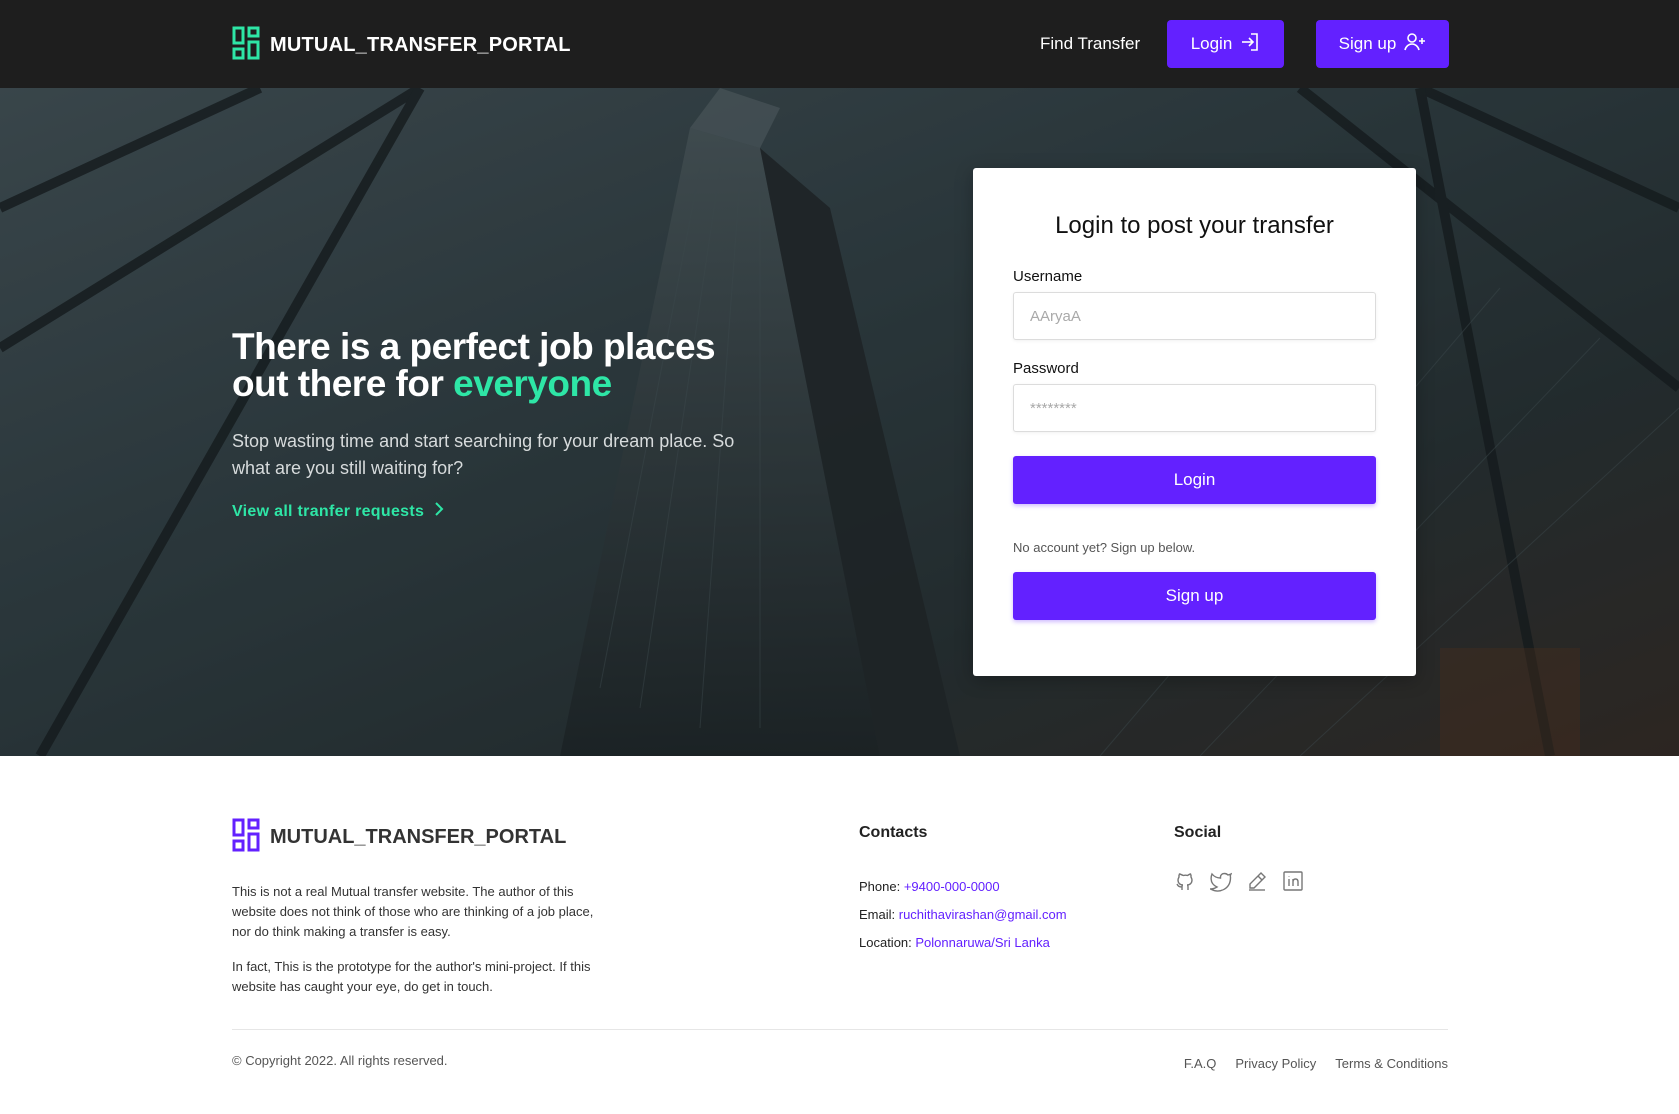 The width and height of the screenshot is (1679, 1114). I want to click on hero-title-line1: There is a perfect job places, so click(474, 346).